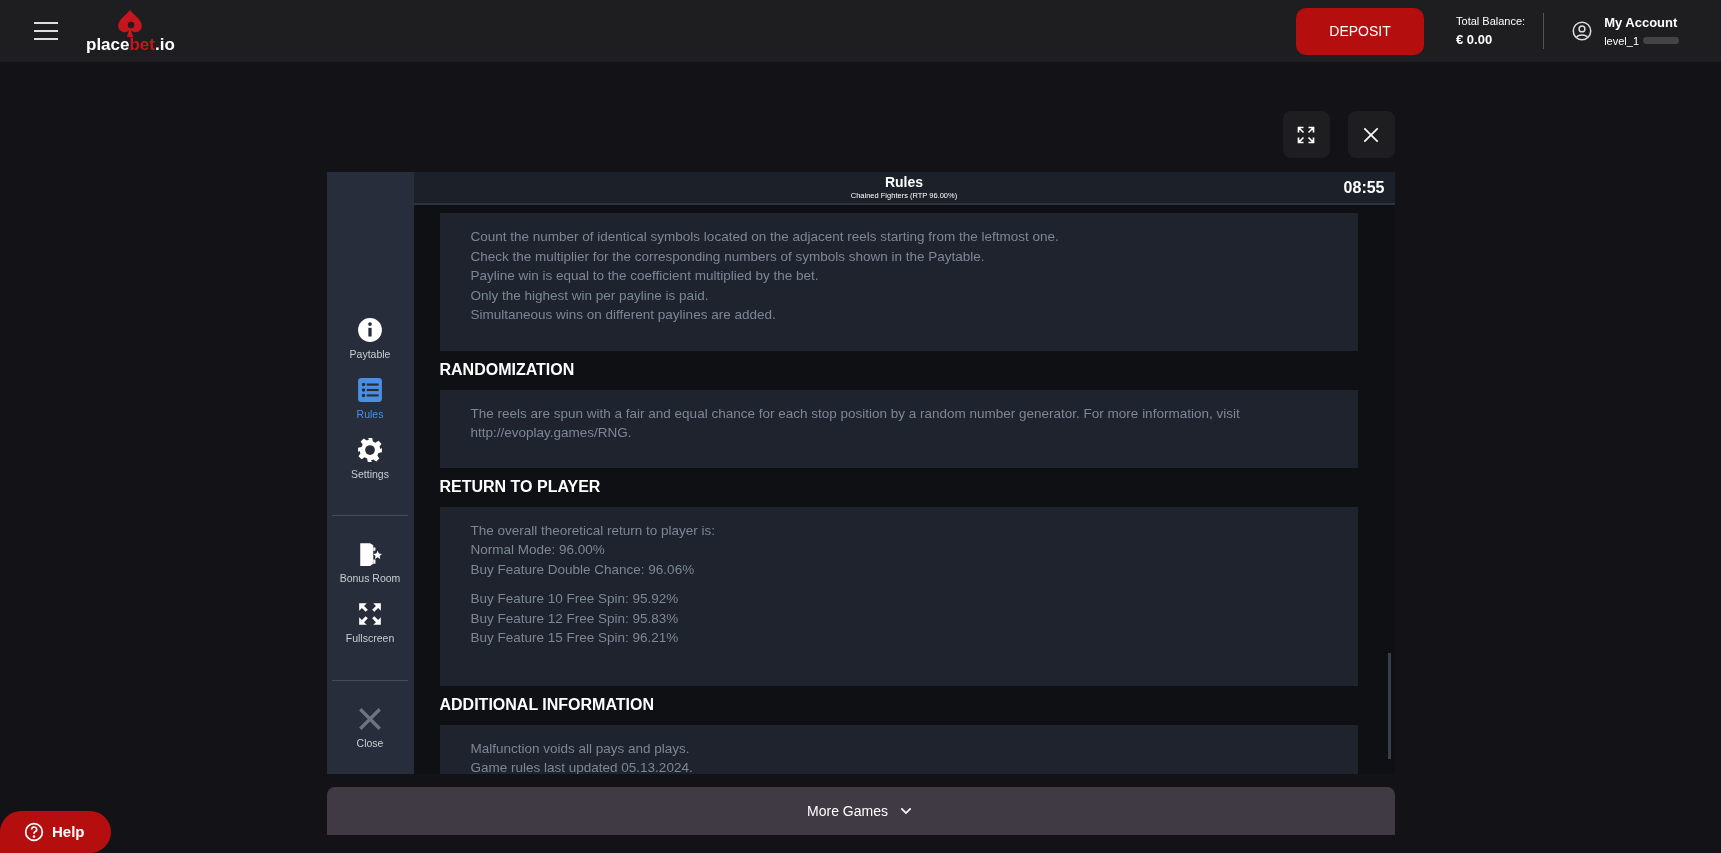 This screenshot has width=1721, height=853. I want to click on section-heading: ADDITIONAL INFORMATION, so click(547, 705).